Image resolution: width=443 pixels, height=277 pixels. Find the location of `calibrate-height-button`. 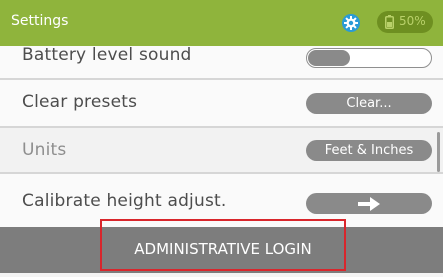

calibrate-height-button is located at coordinates (369, 203).